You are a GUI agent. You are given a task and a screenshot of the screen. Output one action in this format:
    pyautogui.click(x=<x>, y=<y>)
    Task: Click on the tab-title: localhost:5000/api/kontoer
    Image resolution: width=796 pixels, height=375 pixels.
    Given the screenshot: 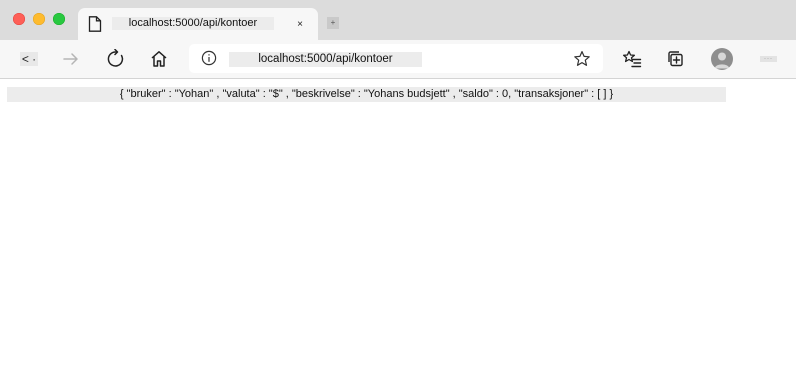 What is the action you would take?
    pyautogui.click(x=193, y=23)
    